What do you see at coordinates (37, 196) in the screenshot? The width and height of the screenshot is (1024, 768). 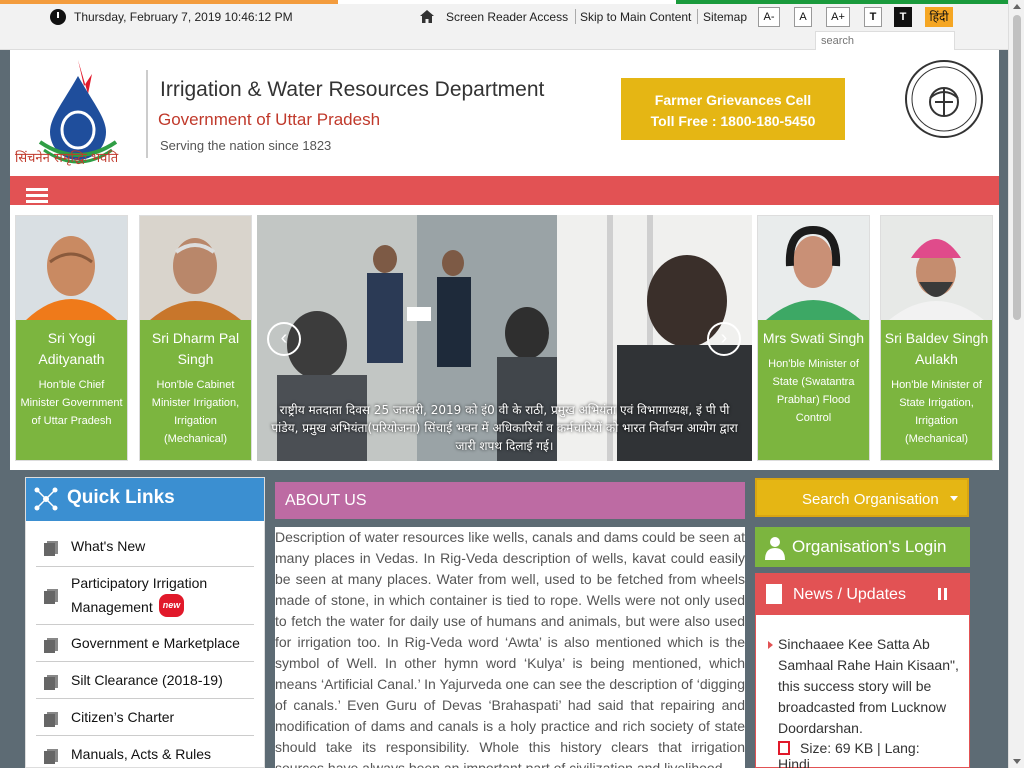 I see `menu-hamburger-icon` at bounding box center [37, 196].